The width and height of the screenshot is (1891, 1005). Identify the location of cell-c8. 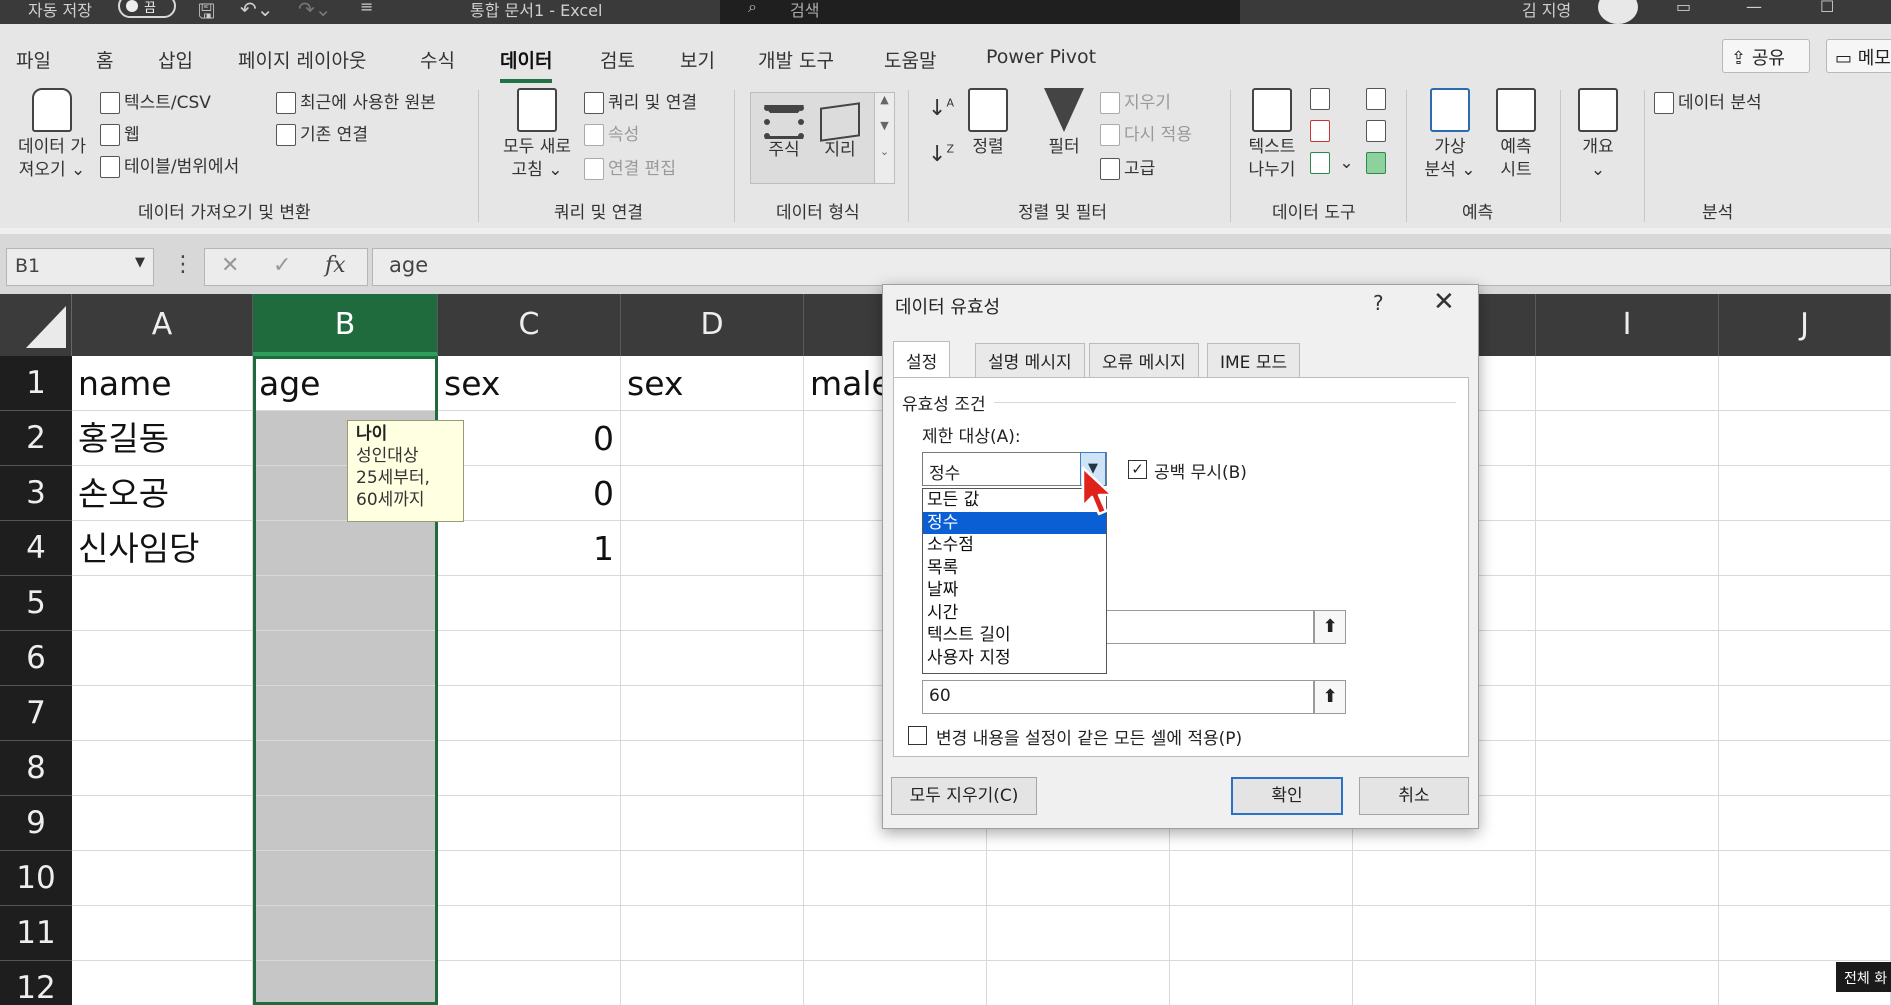
(529, 768).